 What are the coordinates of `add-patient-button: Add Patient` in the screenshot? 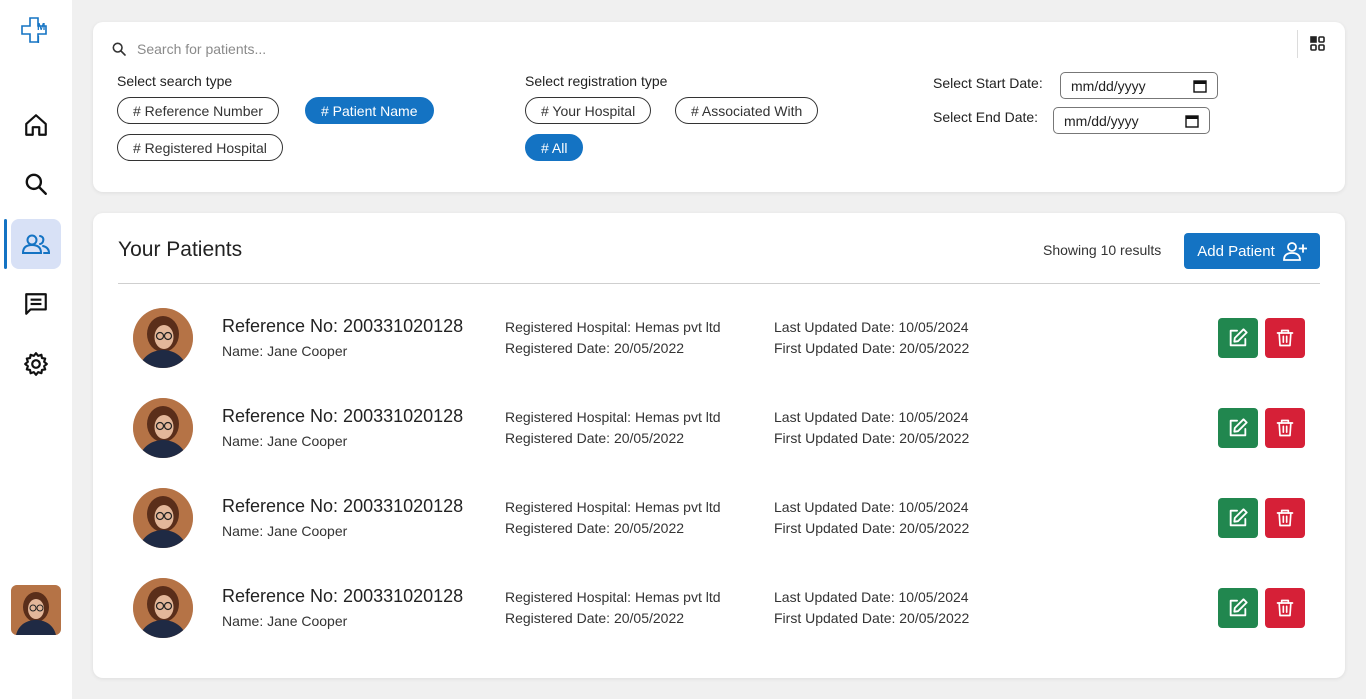 It's located at (1252, 251).